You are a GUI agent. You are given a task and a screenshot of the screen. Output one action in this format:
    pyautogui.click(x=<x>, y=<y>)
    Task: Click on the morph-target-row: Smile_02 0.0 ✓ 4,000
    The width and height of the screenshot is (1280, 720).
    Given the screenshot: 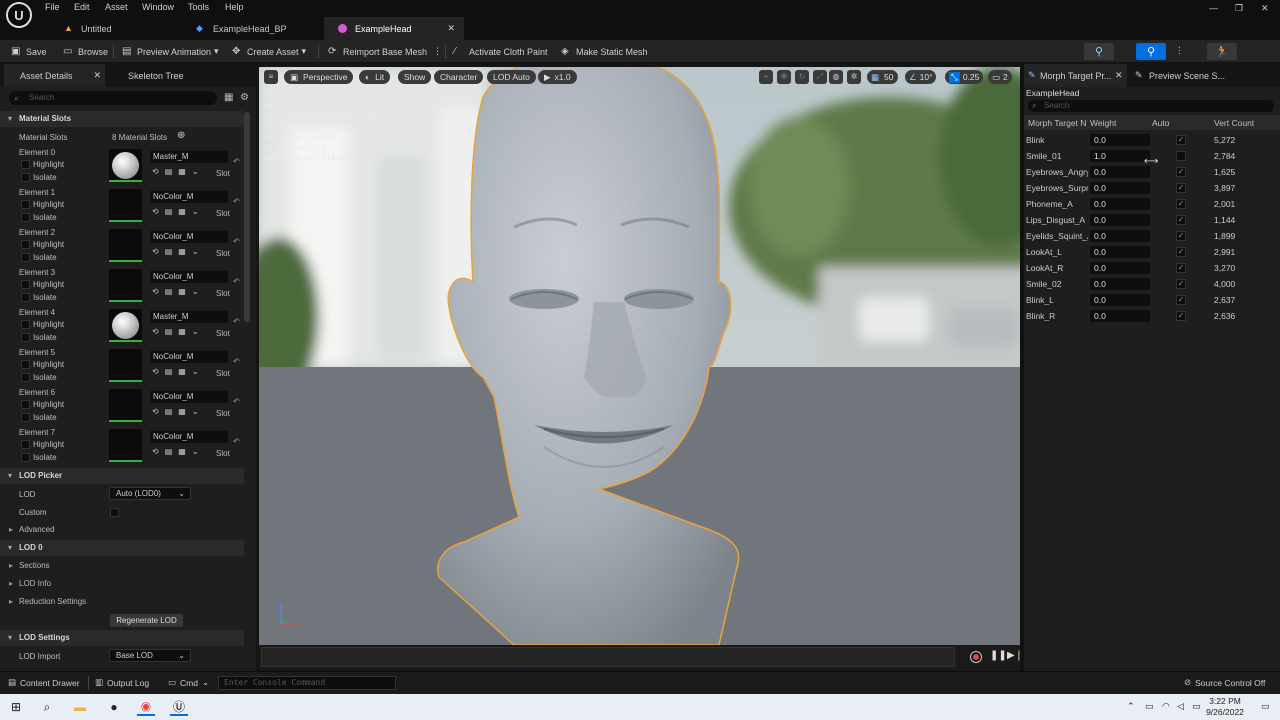 What is the action you would take?
    pyautogui.click(x=1151, y=284)
    